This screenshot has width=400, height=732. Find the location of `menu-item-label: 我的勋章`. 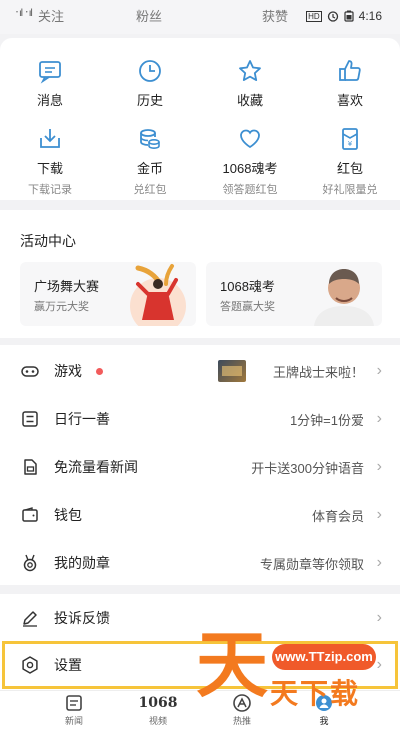

menu-item-label: 我的勋章 is located at coordinates (82, 563).